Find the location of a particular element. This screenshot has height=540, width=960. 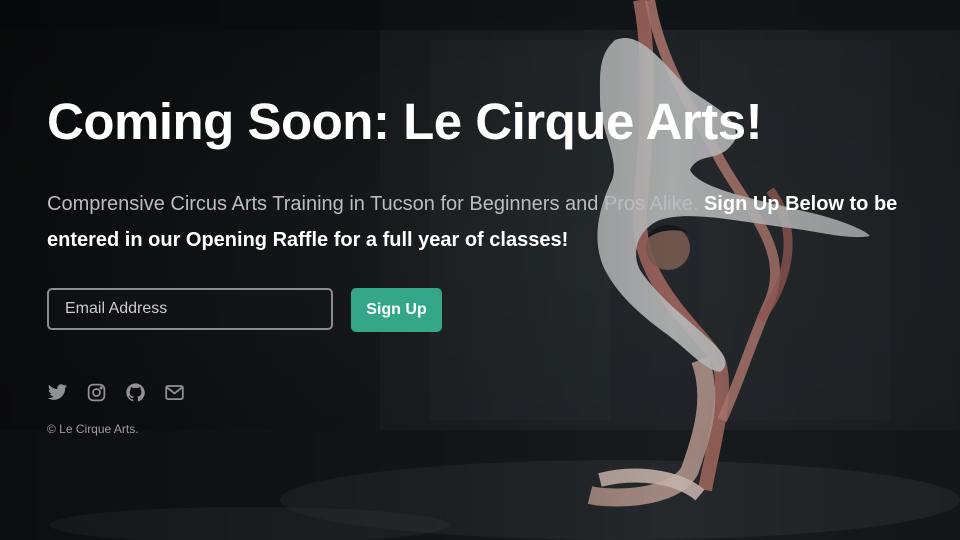

copyright-text: © Le Cirque Arts. is located at coordinates (93, 429).